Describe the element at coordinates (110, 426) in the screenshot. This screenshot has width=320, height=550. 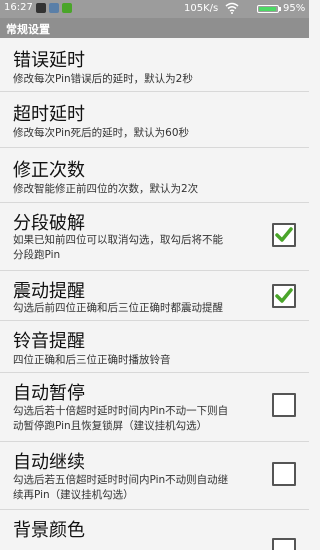
I see `setting-summary-line2: 动暂停跑Pin且恢复锁屏（建议挂机勾选）` at that location.